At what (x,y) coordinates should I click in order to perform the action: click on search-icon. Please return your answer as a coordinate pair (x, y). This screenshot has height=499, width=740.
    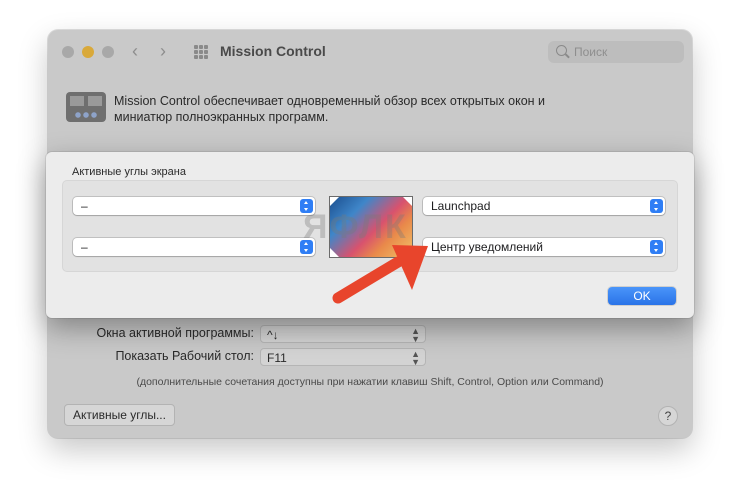
    Looking at the image, I should click on (561, 50).